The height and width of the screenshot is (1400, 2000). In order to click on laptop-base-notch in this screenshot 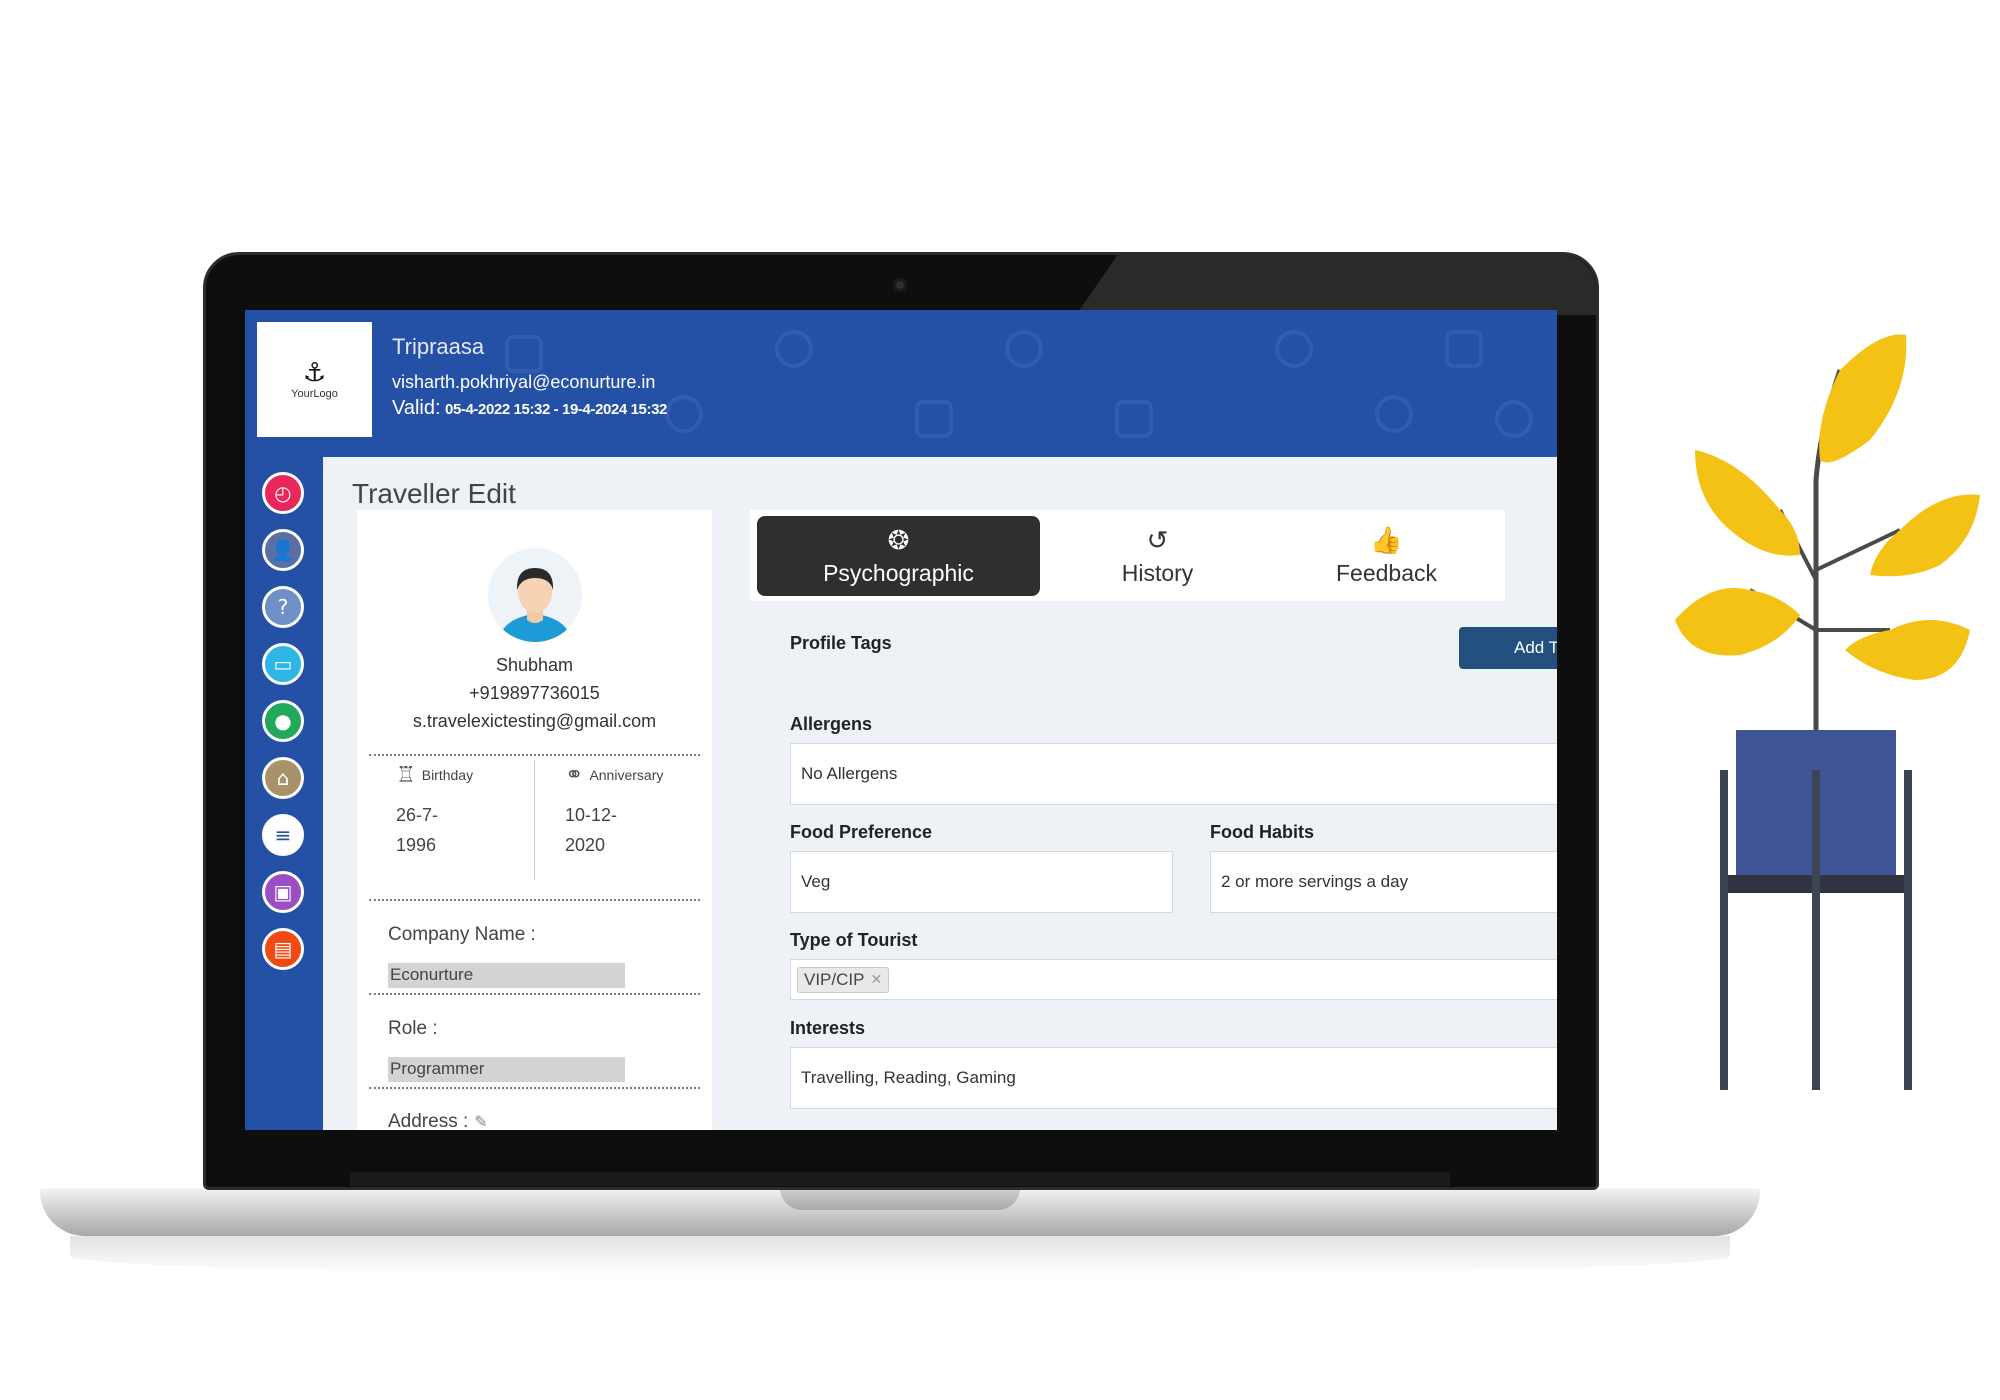, I will do `click(900, 1199)`.